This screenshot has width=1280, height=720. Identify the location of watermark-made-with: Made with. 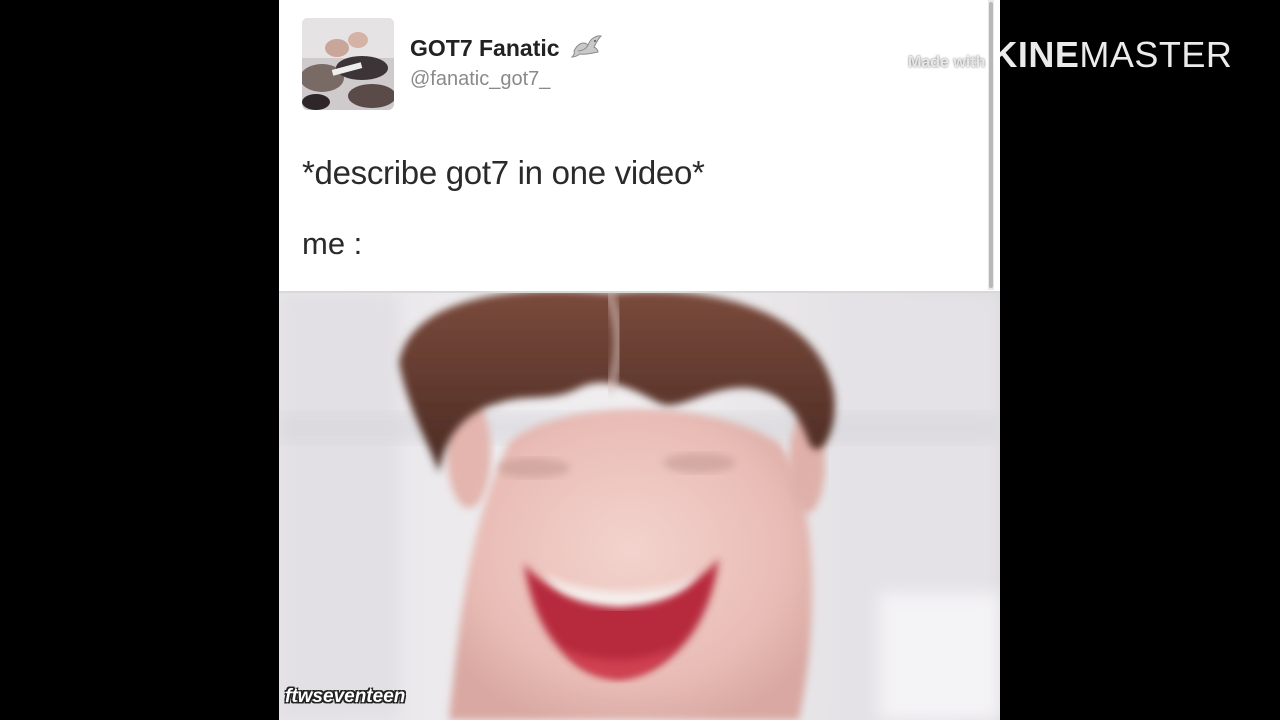
(947, 62).